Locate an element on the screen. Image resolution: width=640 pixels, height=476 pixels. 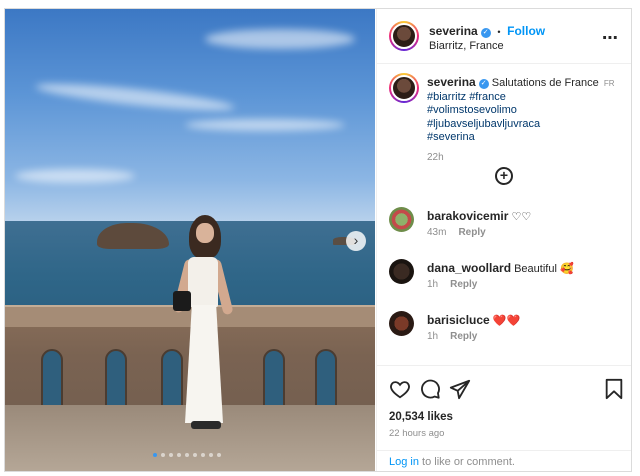
header-user-line: severina ✓ • Follow is located at coordinates (487, 30).